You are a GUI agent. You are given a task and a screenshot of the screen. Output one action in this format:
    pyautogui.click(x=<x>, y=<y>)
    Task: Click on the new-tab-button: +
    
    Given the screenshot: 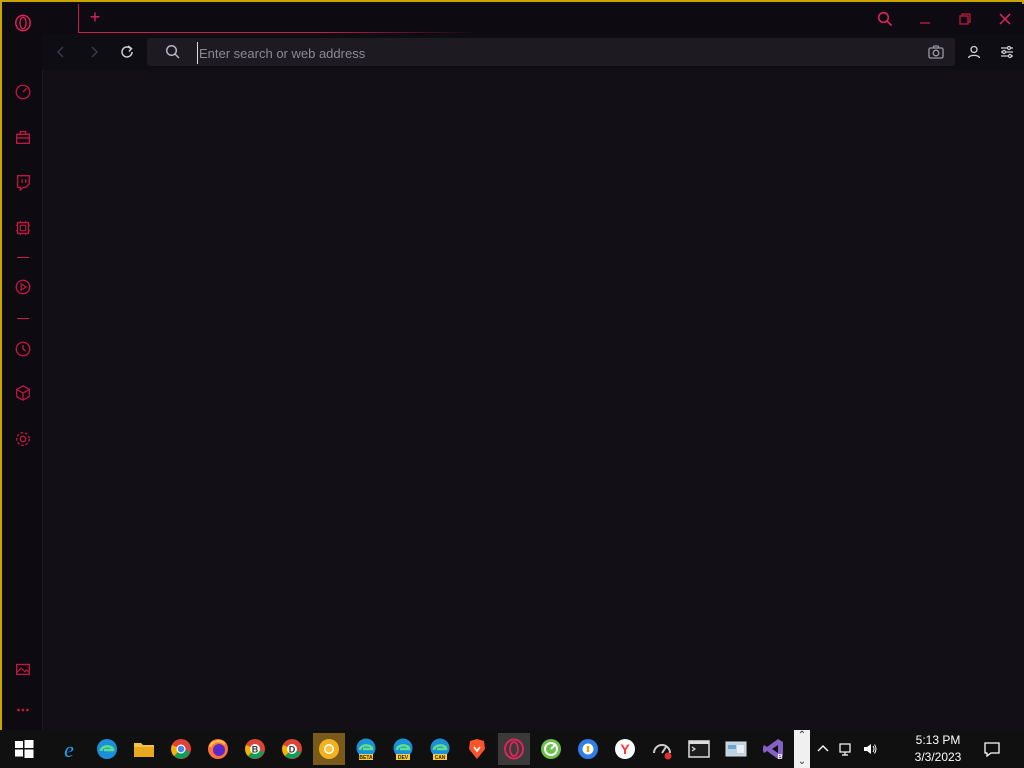 What is the action you would take?
    pyautogui.click(x=95, y=17)
    